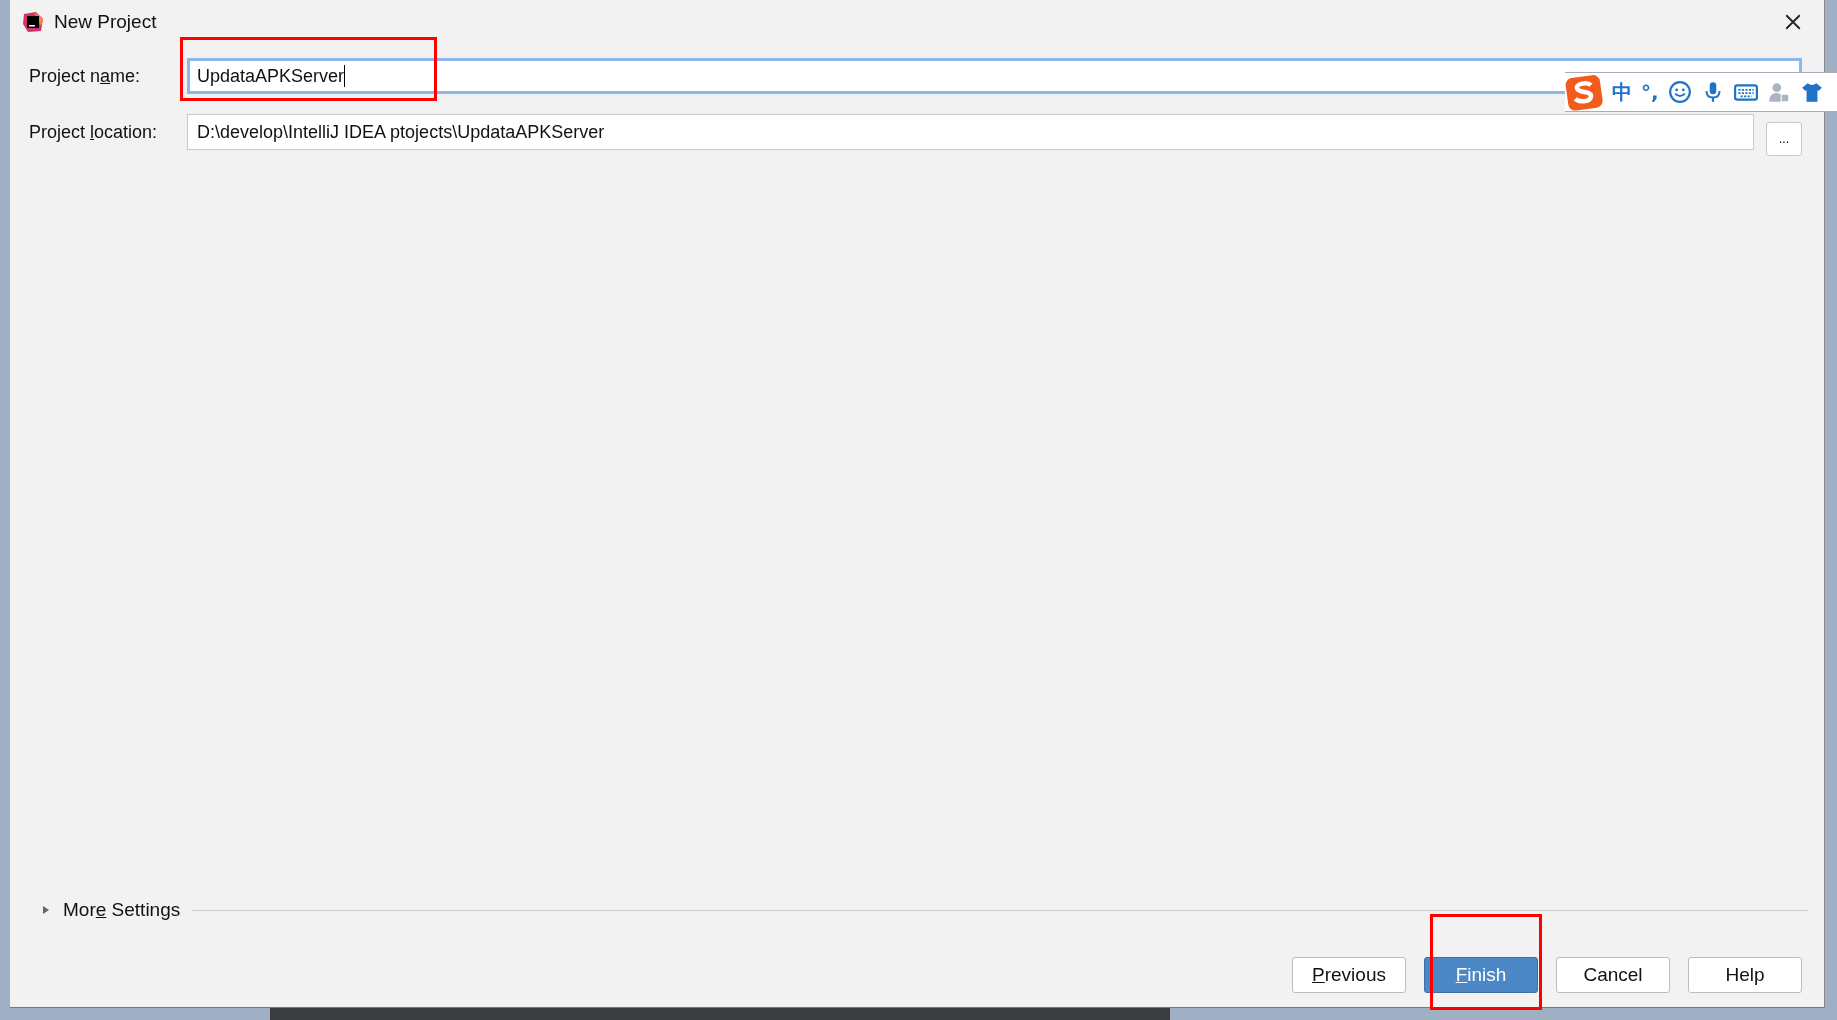  I want to click on dialog-button: Help, so click(1745, 975).